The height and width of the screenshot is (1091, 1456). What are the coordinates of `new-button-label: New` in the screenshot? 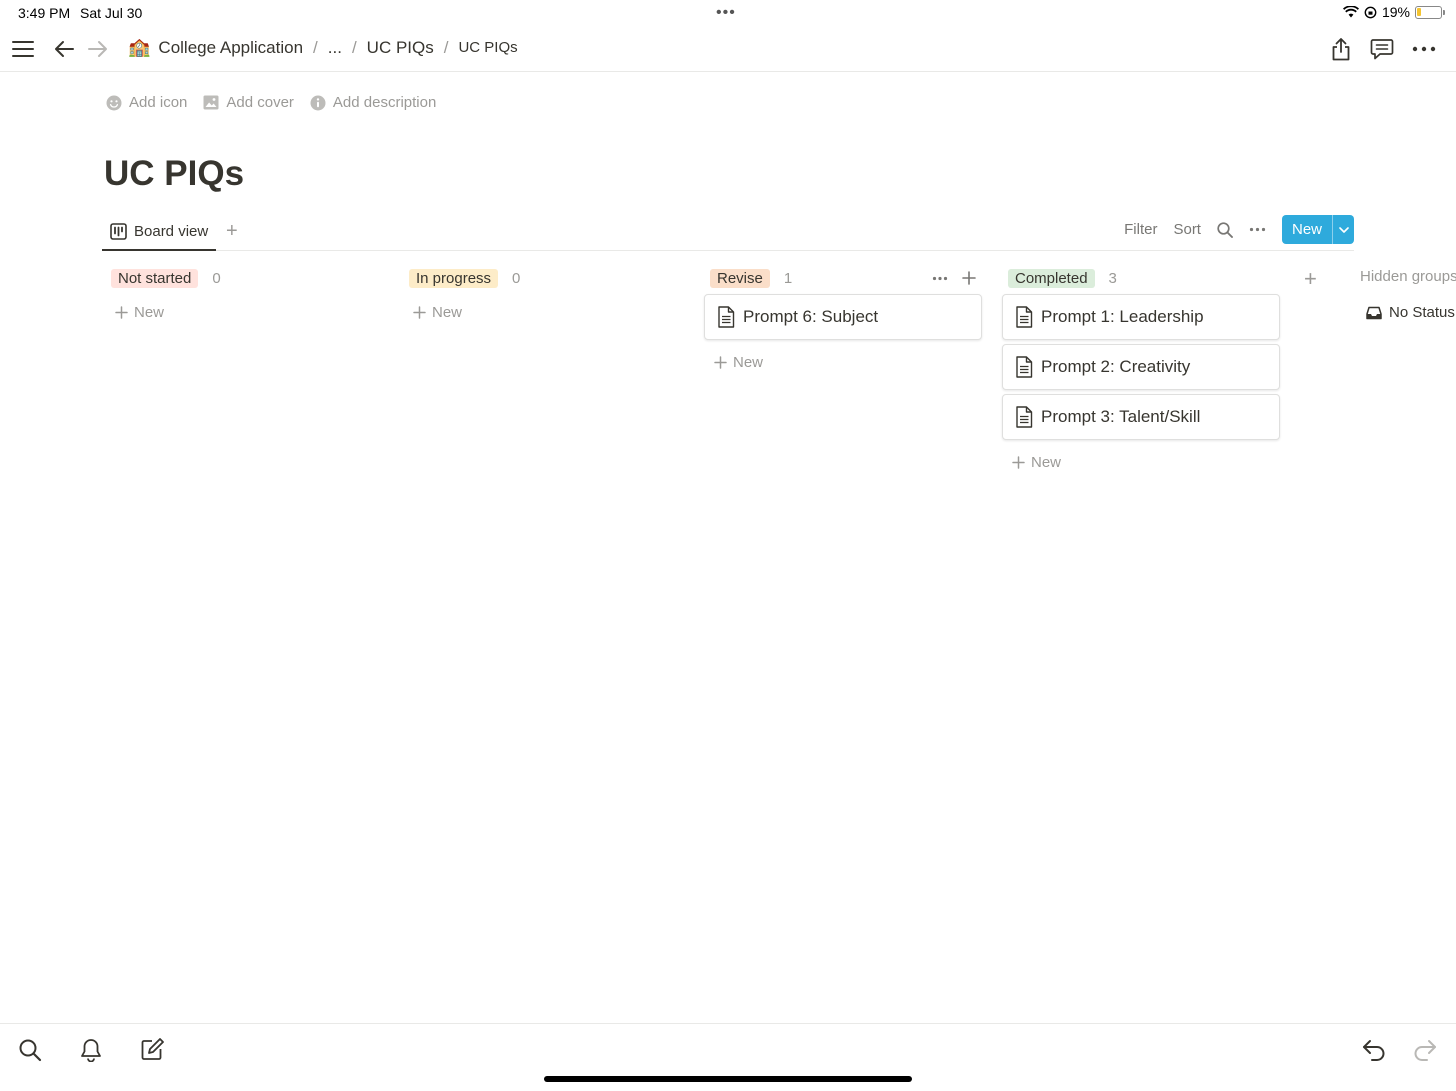 It's located at (1307, 229).